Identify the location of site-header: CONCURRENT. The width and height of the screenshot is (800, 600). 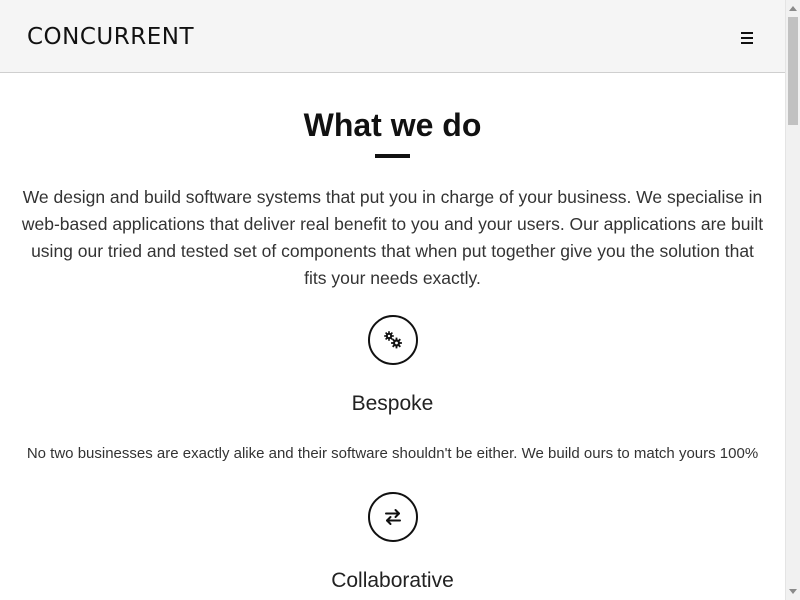
(392, 36).